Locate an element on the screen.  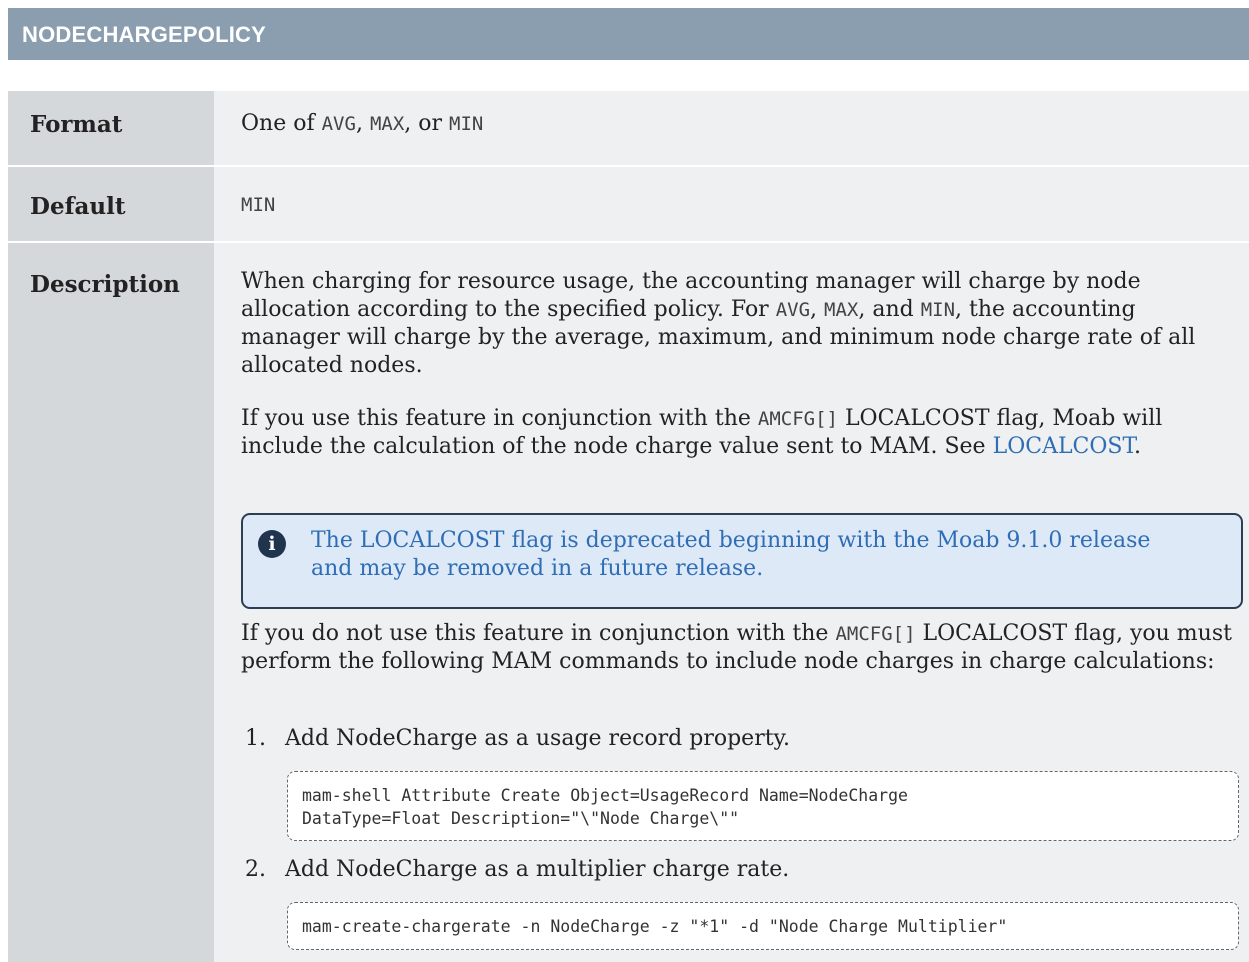
default-value-cell: MIN is located at coordinates (731, 204).